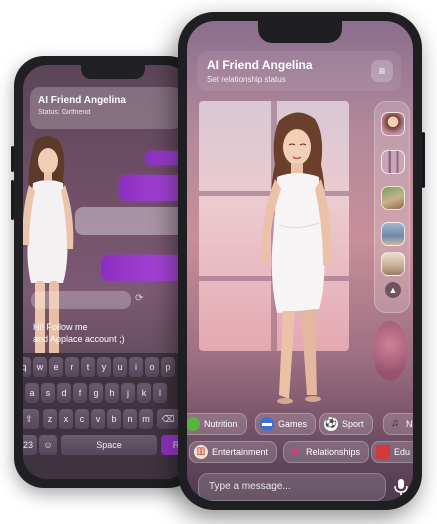  Describe the element at coordinates (106, 108) in the screenshot. I see `back-chat-header: AI Friend Angelina Status: Girlfriend` at that location.